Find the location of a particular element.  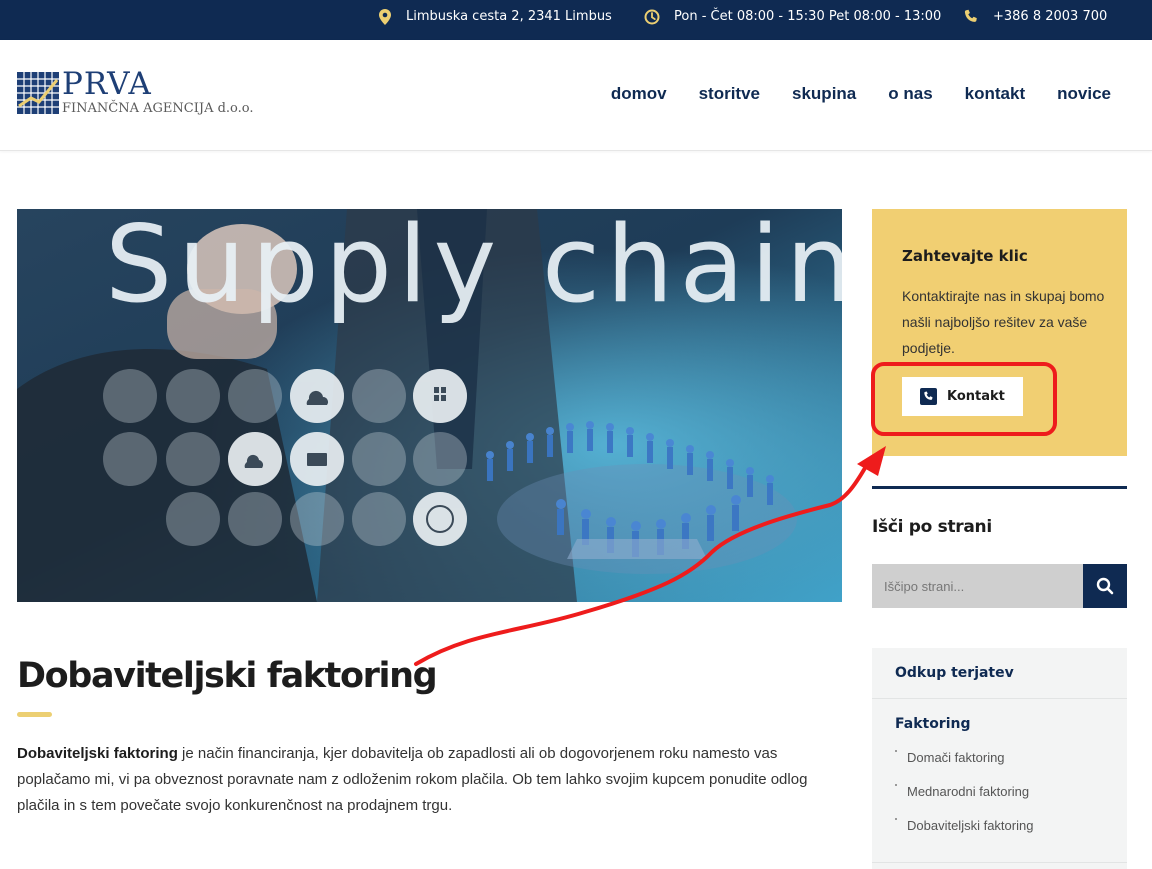

search-icon is located at coordinates (1105, 586).